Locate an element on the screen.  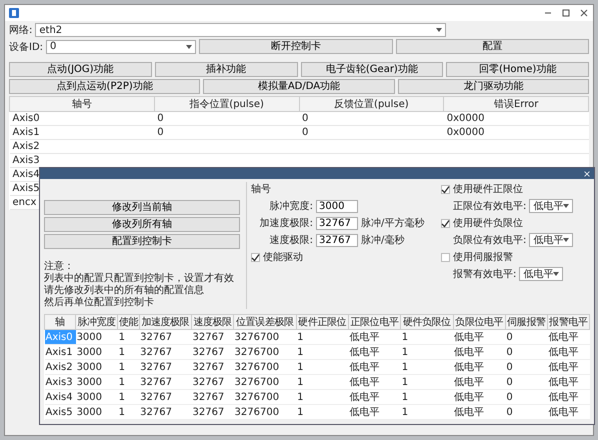
column-header: 加速度极限 is located at coordinates (165, 322).